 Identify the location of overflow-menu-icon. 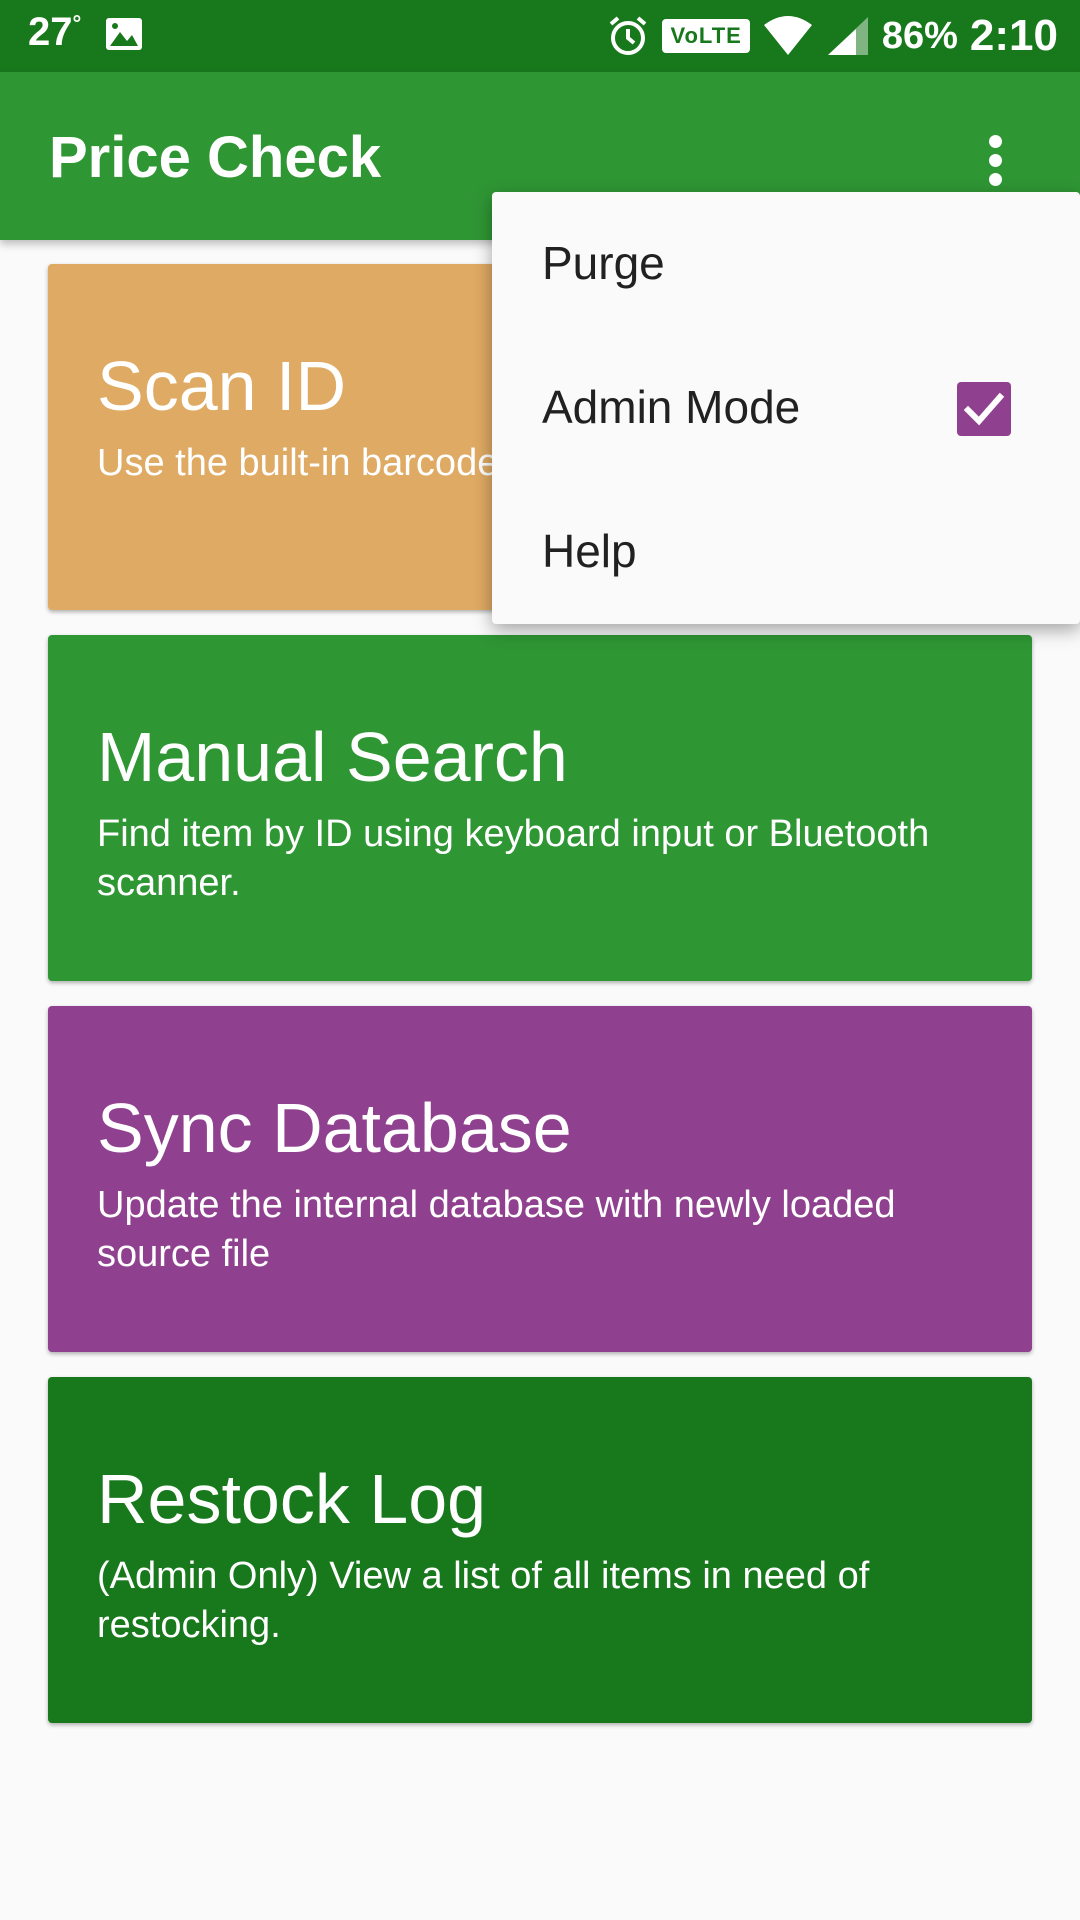
(995, 160).